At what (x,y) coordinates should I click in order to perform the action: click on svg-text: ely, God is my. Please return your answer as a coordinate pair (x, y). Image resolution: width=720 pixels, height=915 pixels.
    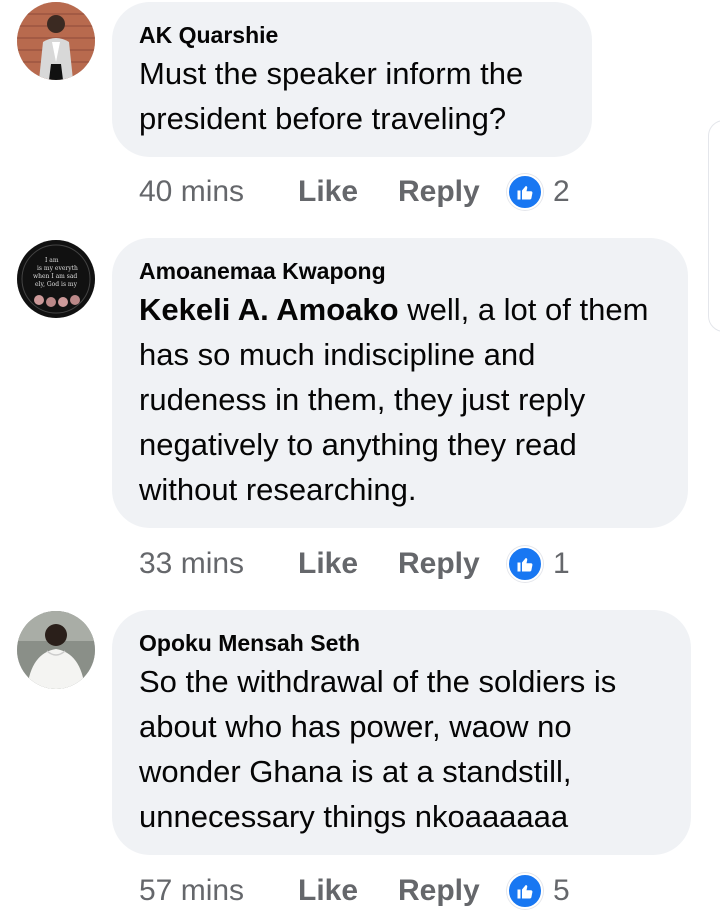
    Looking at the image, I should click on (56, 284).